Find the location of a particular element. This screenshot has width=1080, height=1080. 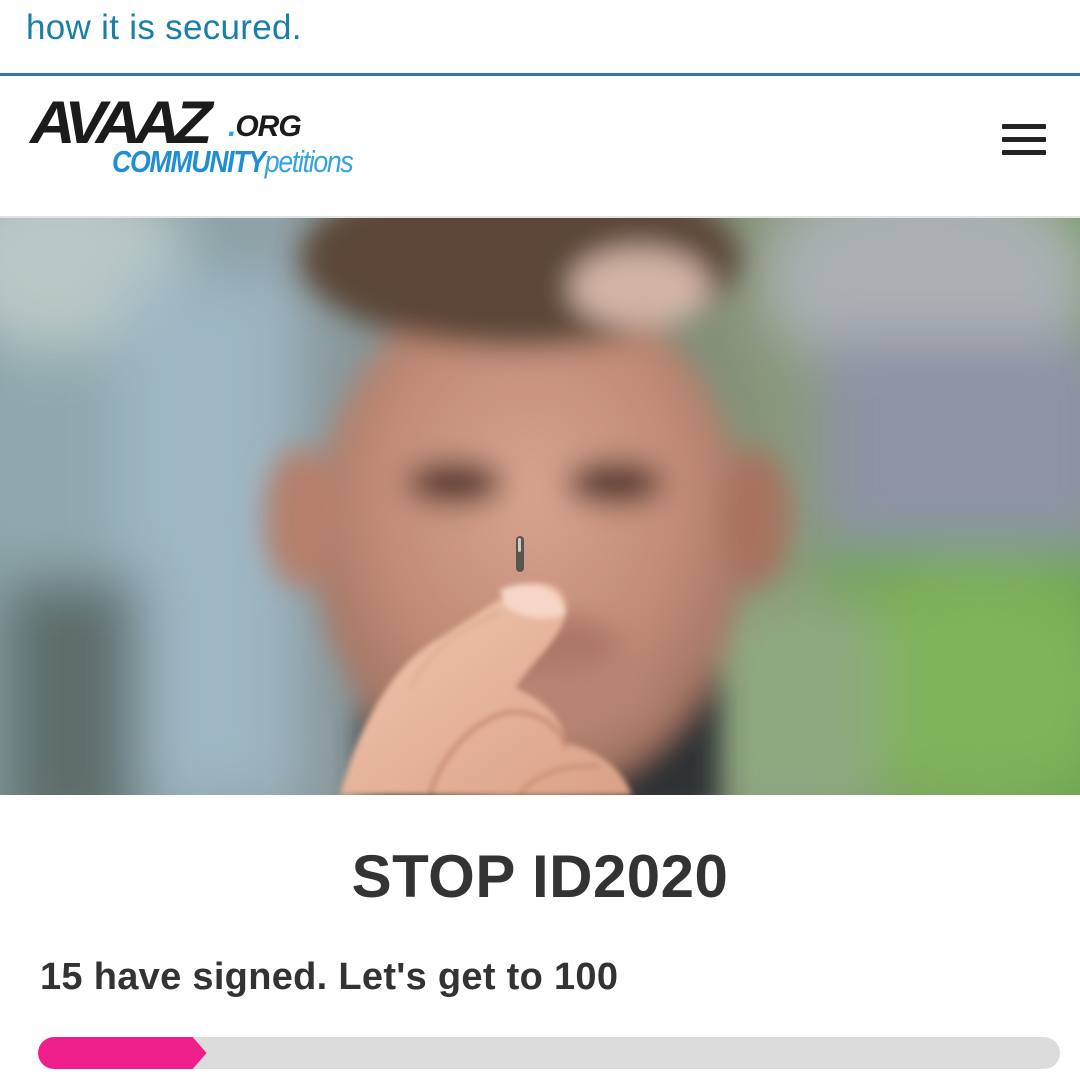

banner-text: how it is secured. is located at coordinates (164, 27).